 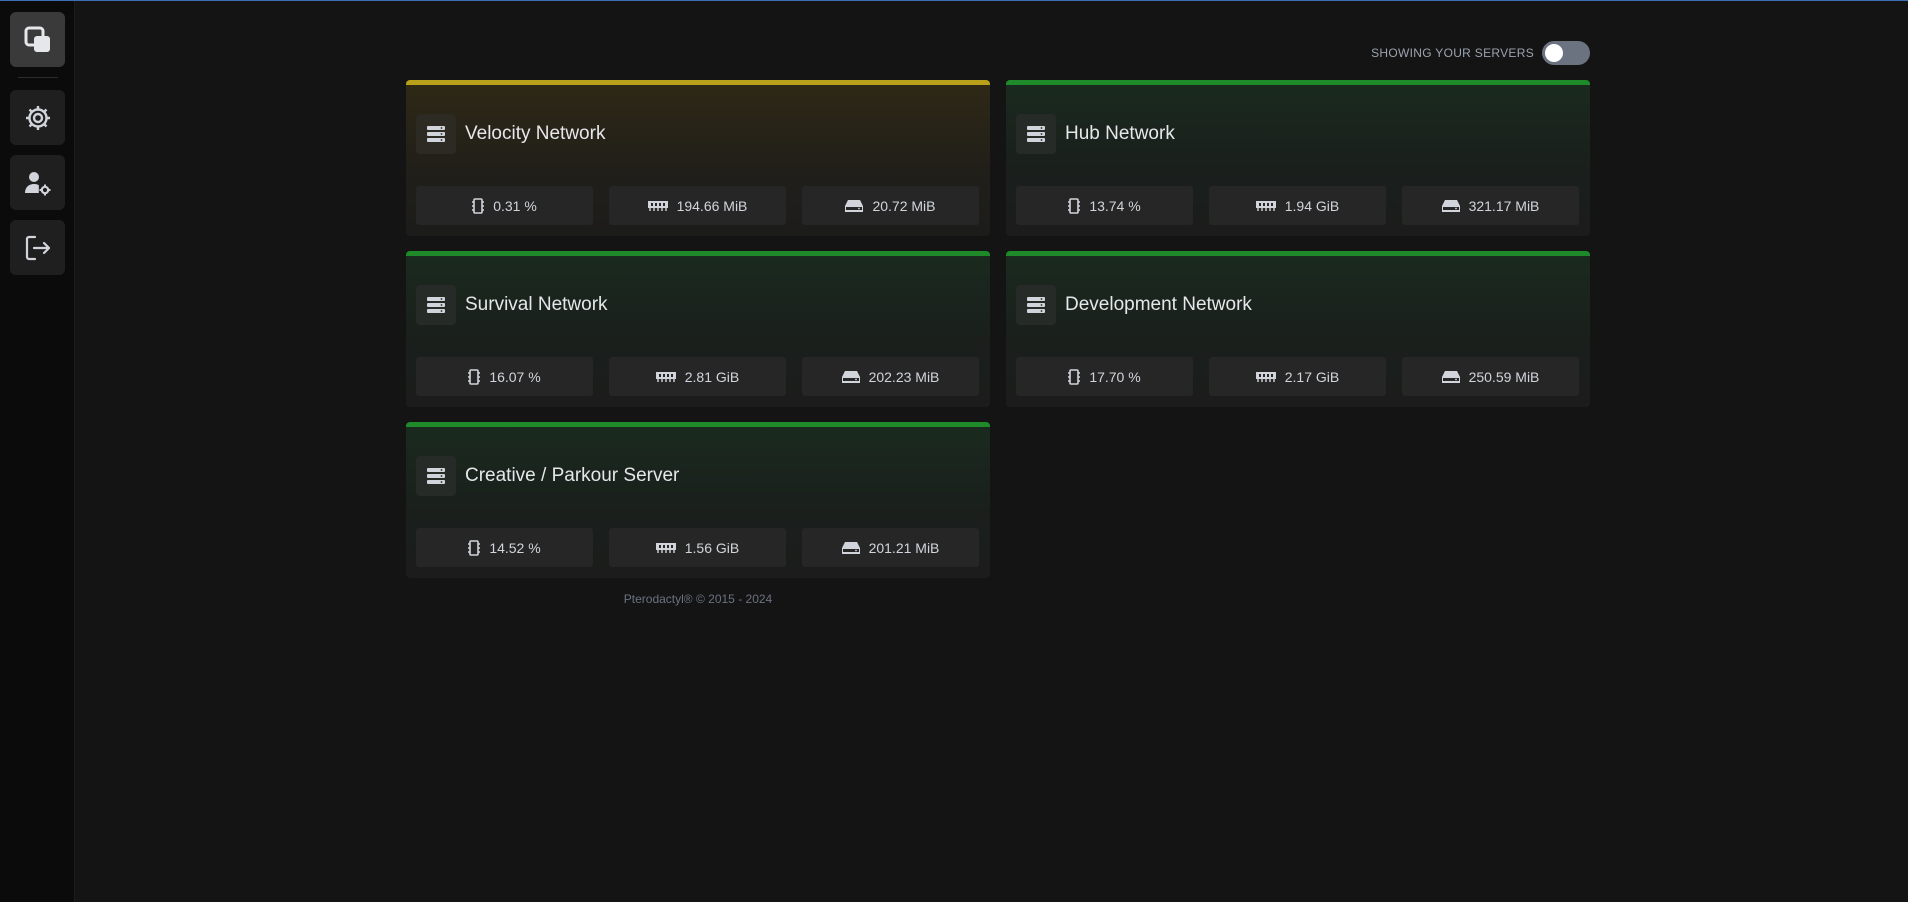 What do you see at coordinates (37, 451) in the screenshot?
I see `sidebar` at bounding box center [37, 451].